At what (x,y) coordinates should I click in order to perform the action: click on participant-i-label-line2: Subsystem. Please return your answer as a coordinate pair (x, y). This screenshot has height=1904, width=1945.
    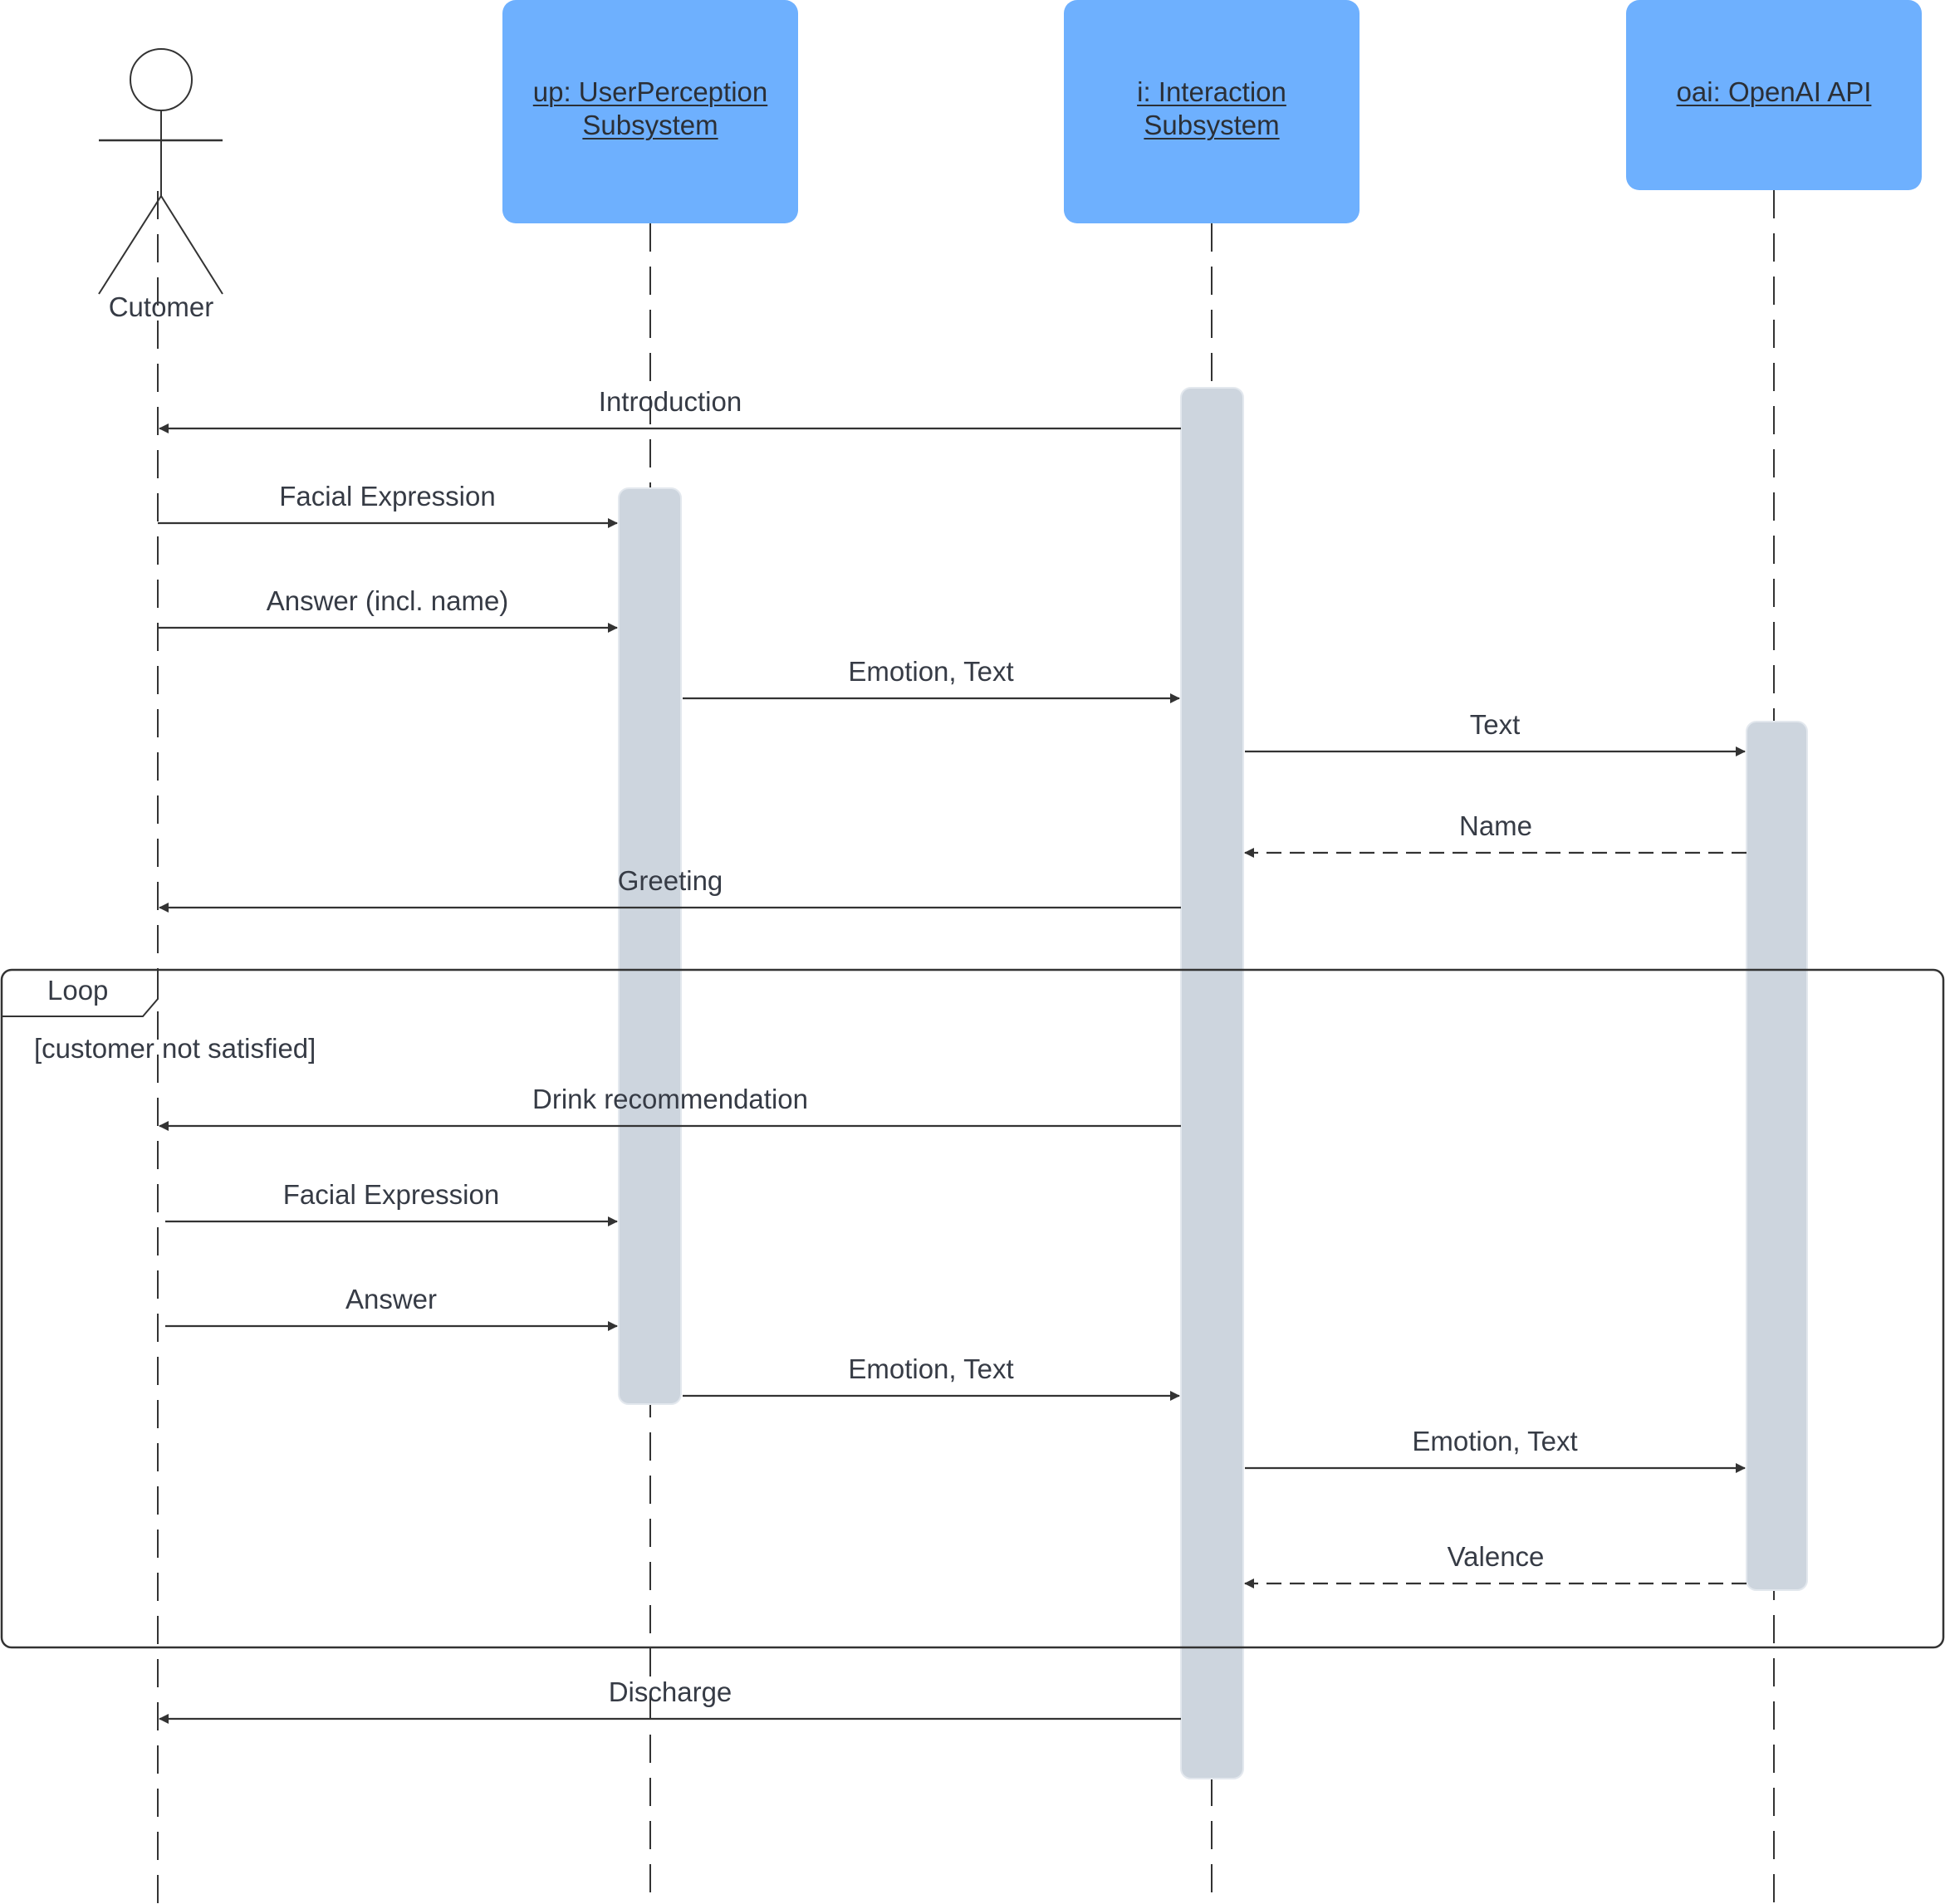
    Looking at the image, I should click on (1212, 125).